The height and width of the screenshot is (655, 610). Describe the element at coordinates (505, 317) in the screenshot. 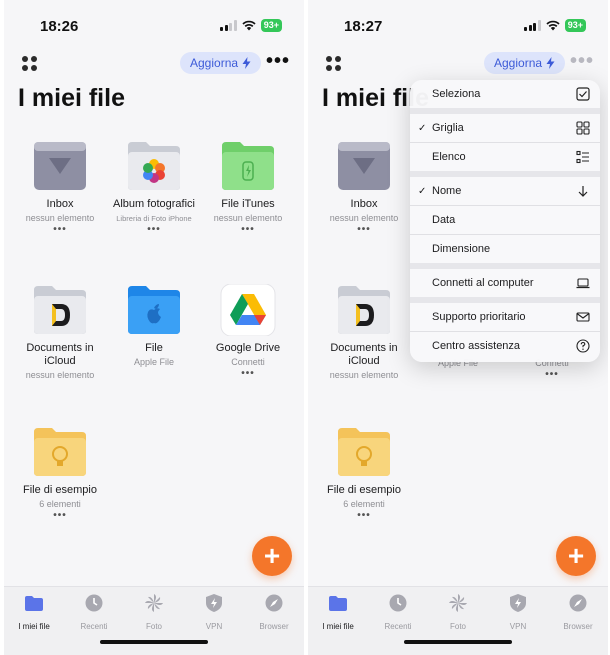

I see `menu-item-priority-support: Supporto prioritario` at that location.